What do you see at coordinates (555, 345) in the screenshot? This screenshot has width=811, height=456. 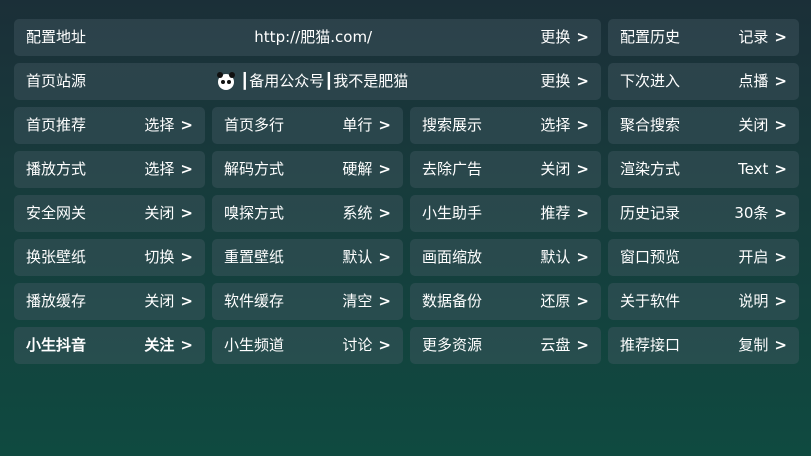 I see `setting-value: 云盘` at bounding box center [555, 345].